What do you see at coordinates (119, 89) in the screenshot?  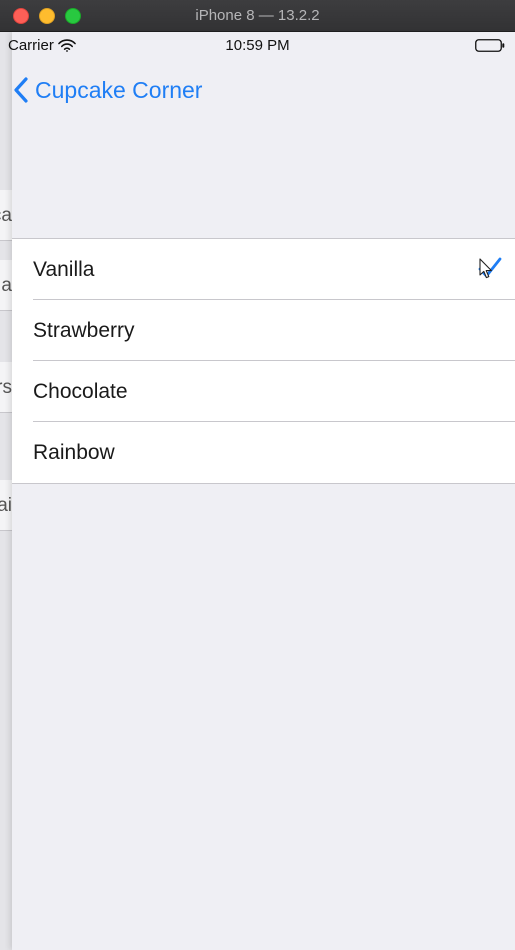 I see `back-button-label: Cupcake Corner` at bounding box center [119, 89].